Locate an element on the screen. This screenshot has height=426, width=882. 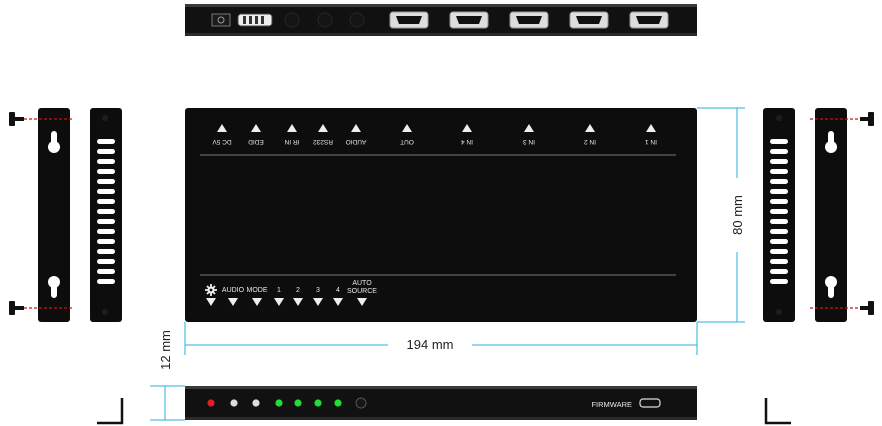
port-label: IN 2 is located at coordinates (590, 141).